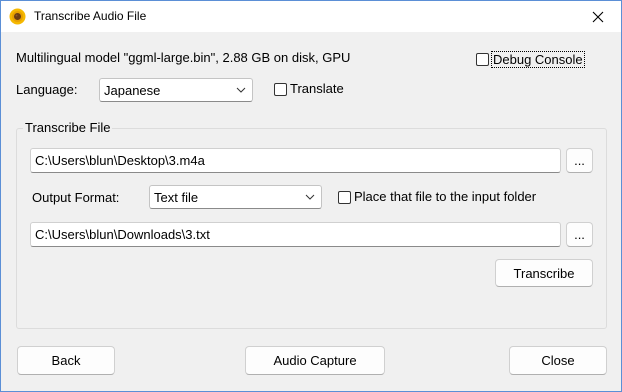 This screenshot has width=622, height=392. I want to click on translate-label: Translate, so click(317, 88).